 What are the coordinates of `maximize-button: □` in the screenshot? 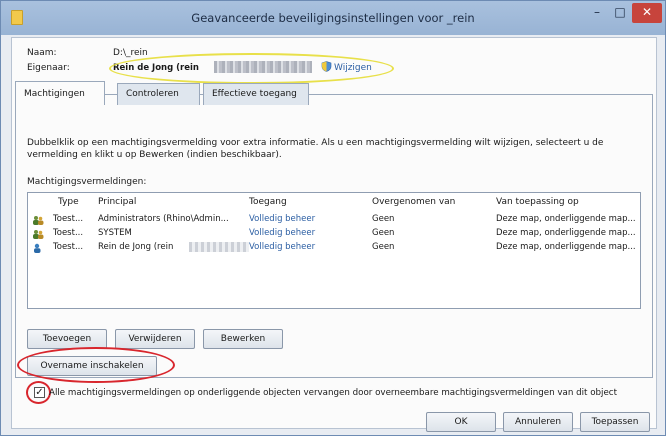 It's located at (620, 13).